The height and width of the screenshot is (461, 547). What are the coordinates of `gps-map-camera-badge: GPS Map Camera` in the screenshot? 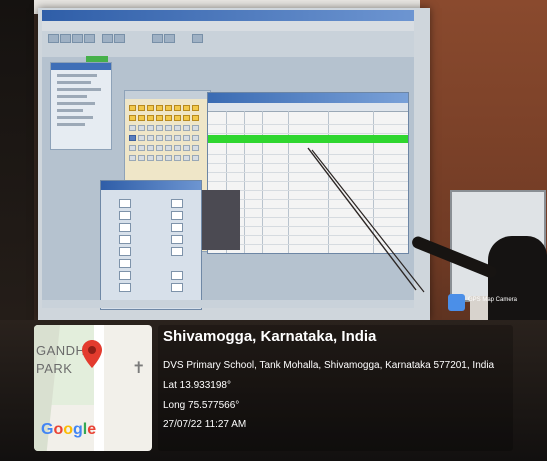 It's located at (488, 302).